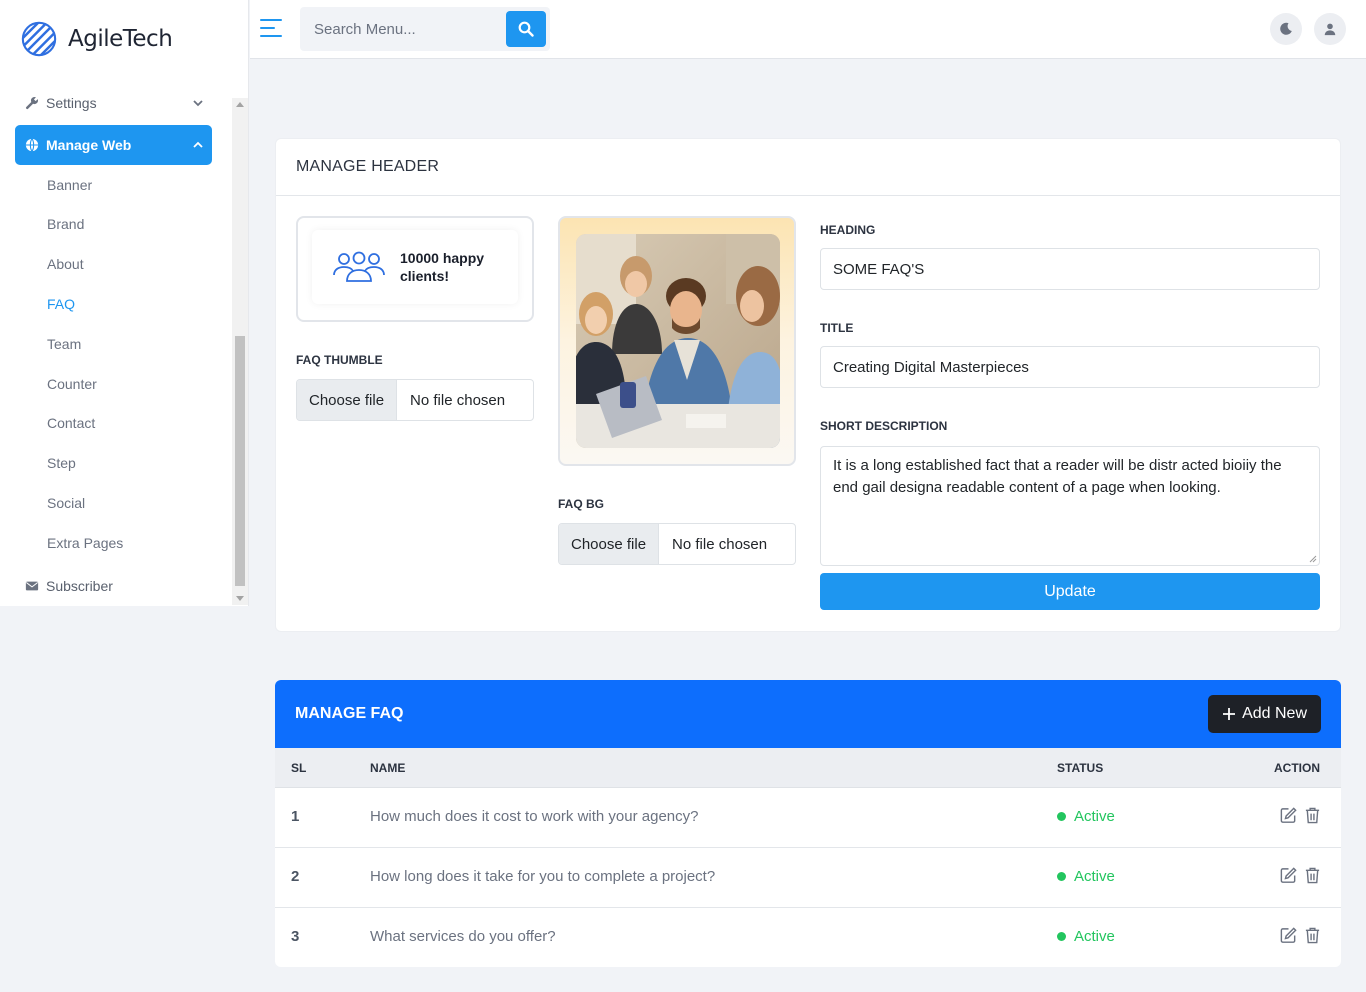 Image resolution: width=1366 pixels, height=992 pixels. What do you see at coordinates (1070, 367) in the screenshot?
I see `title-input: Creating Digital Masterpieces` at bounding box center [1070, 367].